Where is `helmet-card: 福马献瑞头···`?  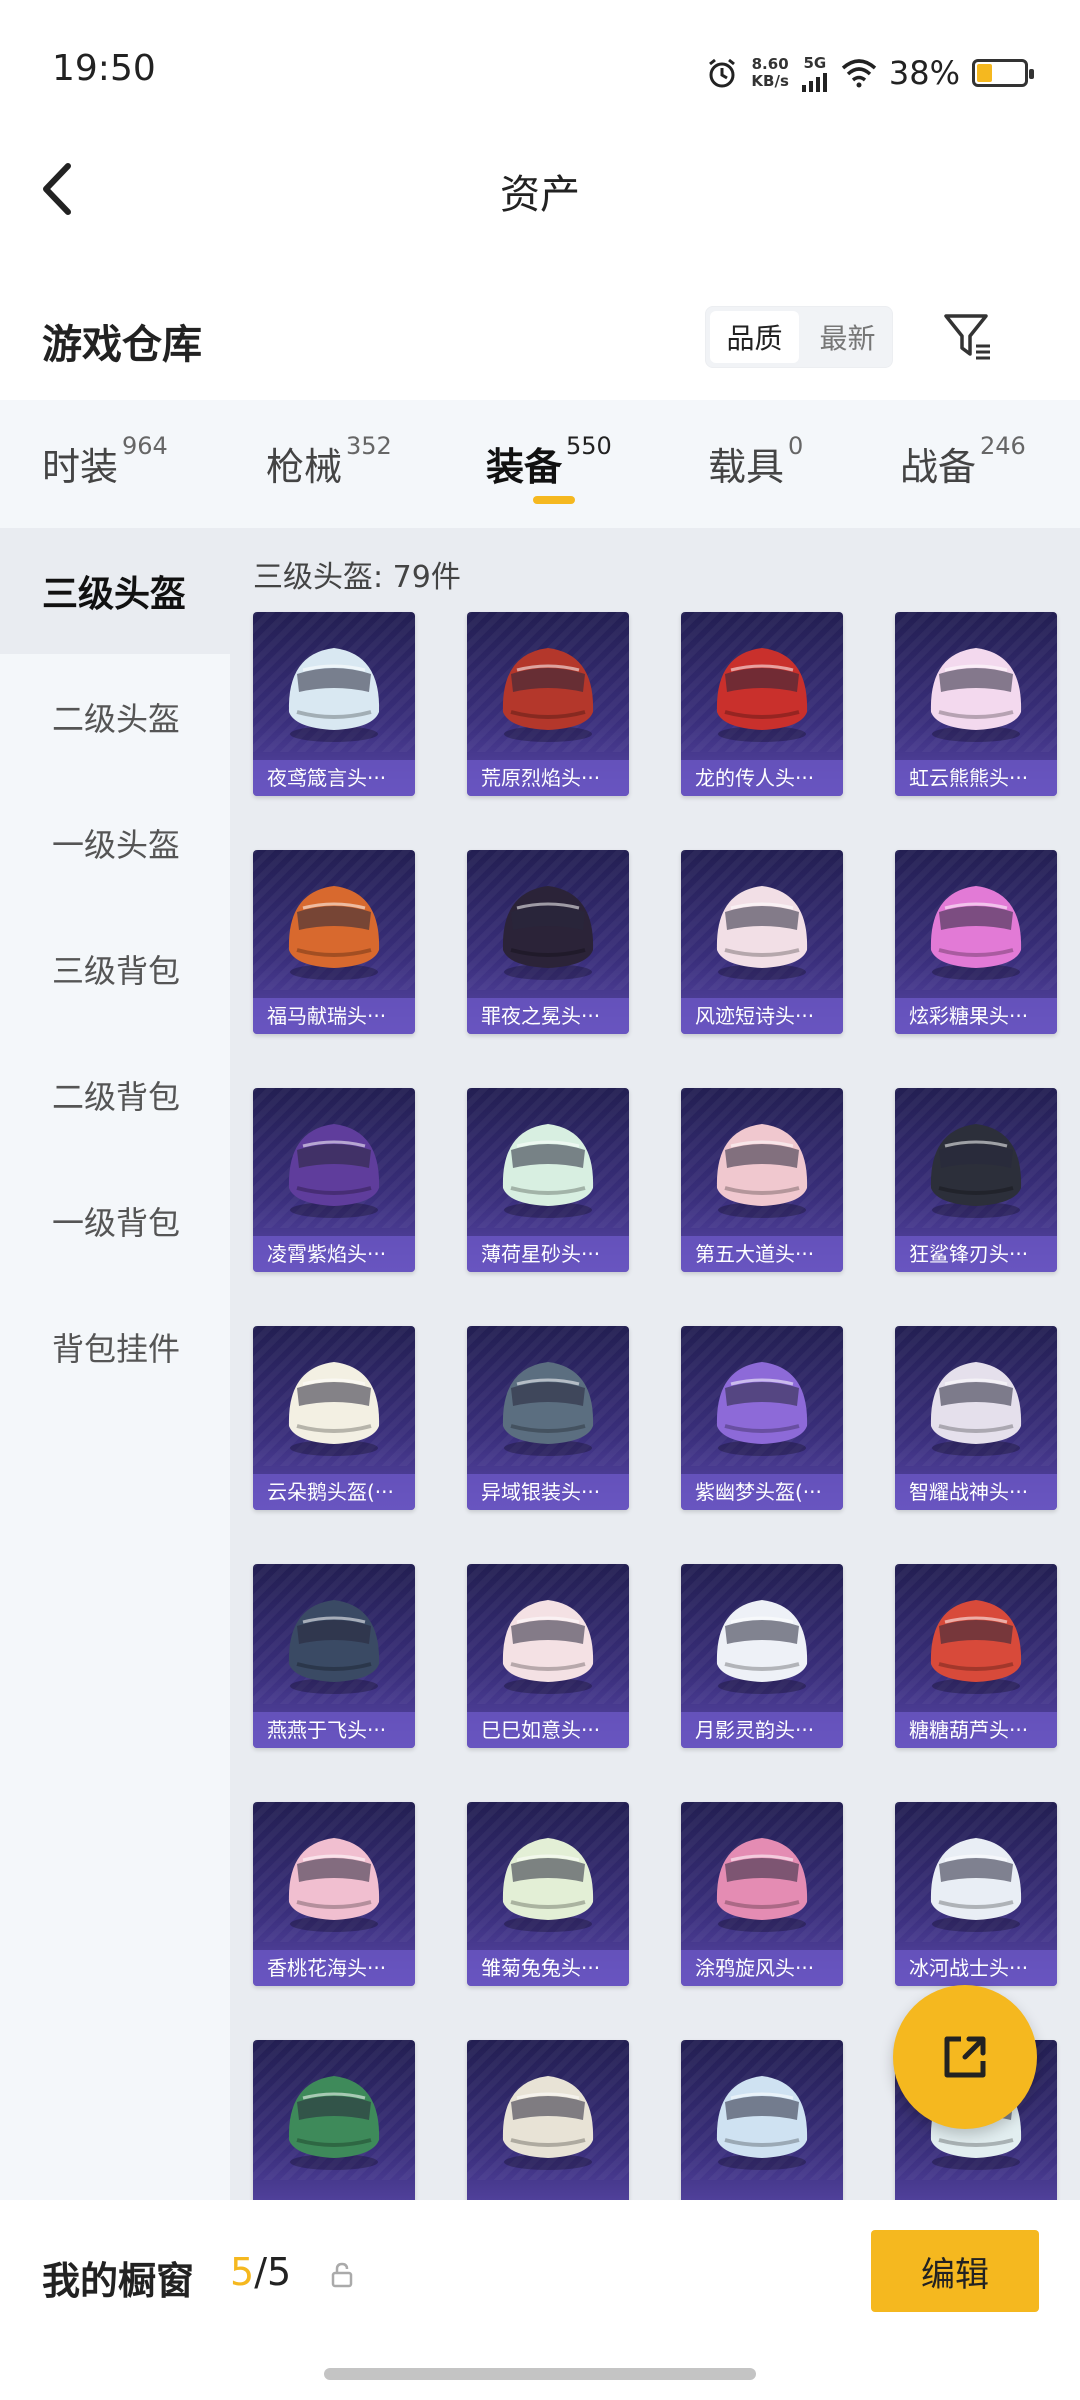
helmet-card: 福马献瑞头··· is located at coordinates (334, 942).